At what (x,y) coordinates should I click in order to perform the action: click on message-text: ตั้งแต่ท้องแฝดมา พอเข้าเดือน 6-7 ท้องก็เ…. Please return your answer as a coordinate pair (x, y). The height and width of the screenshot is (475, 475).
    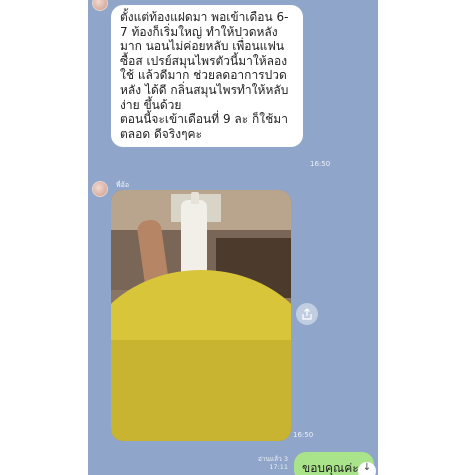
    Looking at the image, I should click on (204, 75).